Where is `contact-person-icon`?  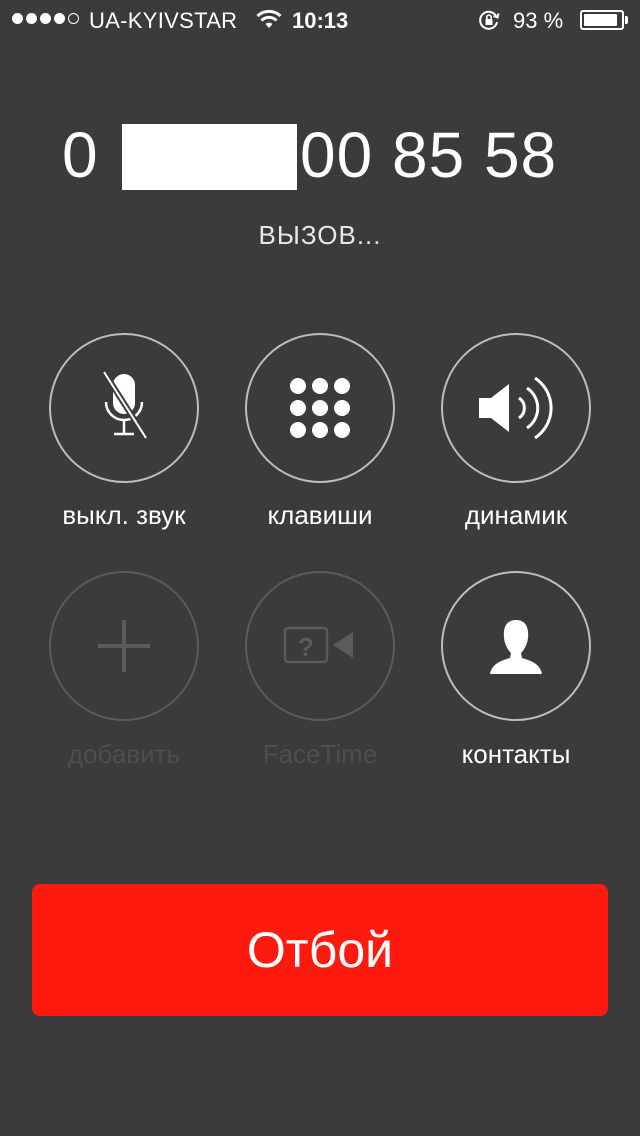 contact-person-icon is located at coordinates (516, 647).